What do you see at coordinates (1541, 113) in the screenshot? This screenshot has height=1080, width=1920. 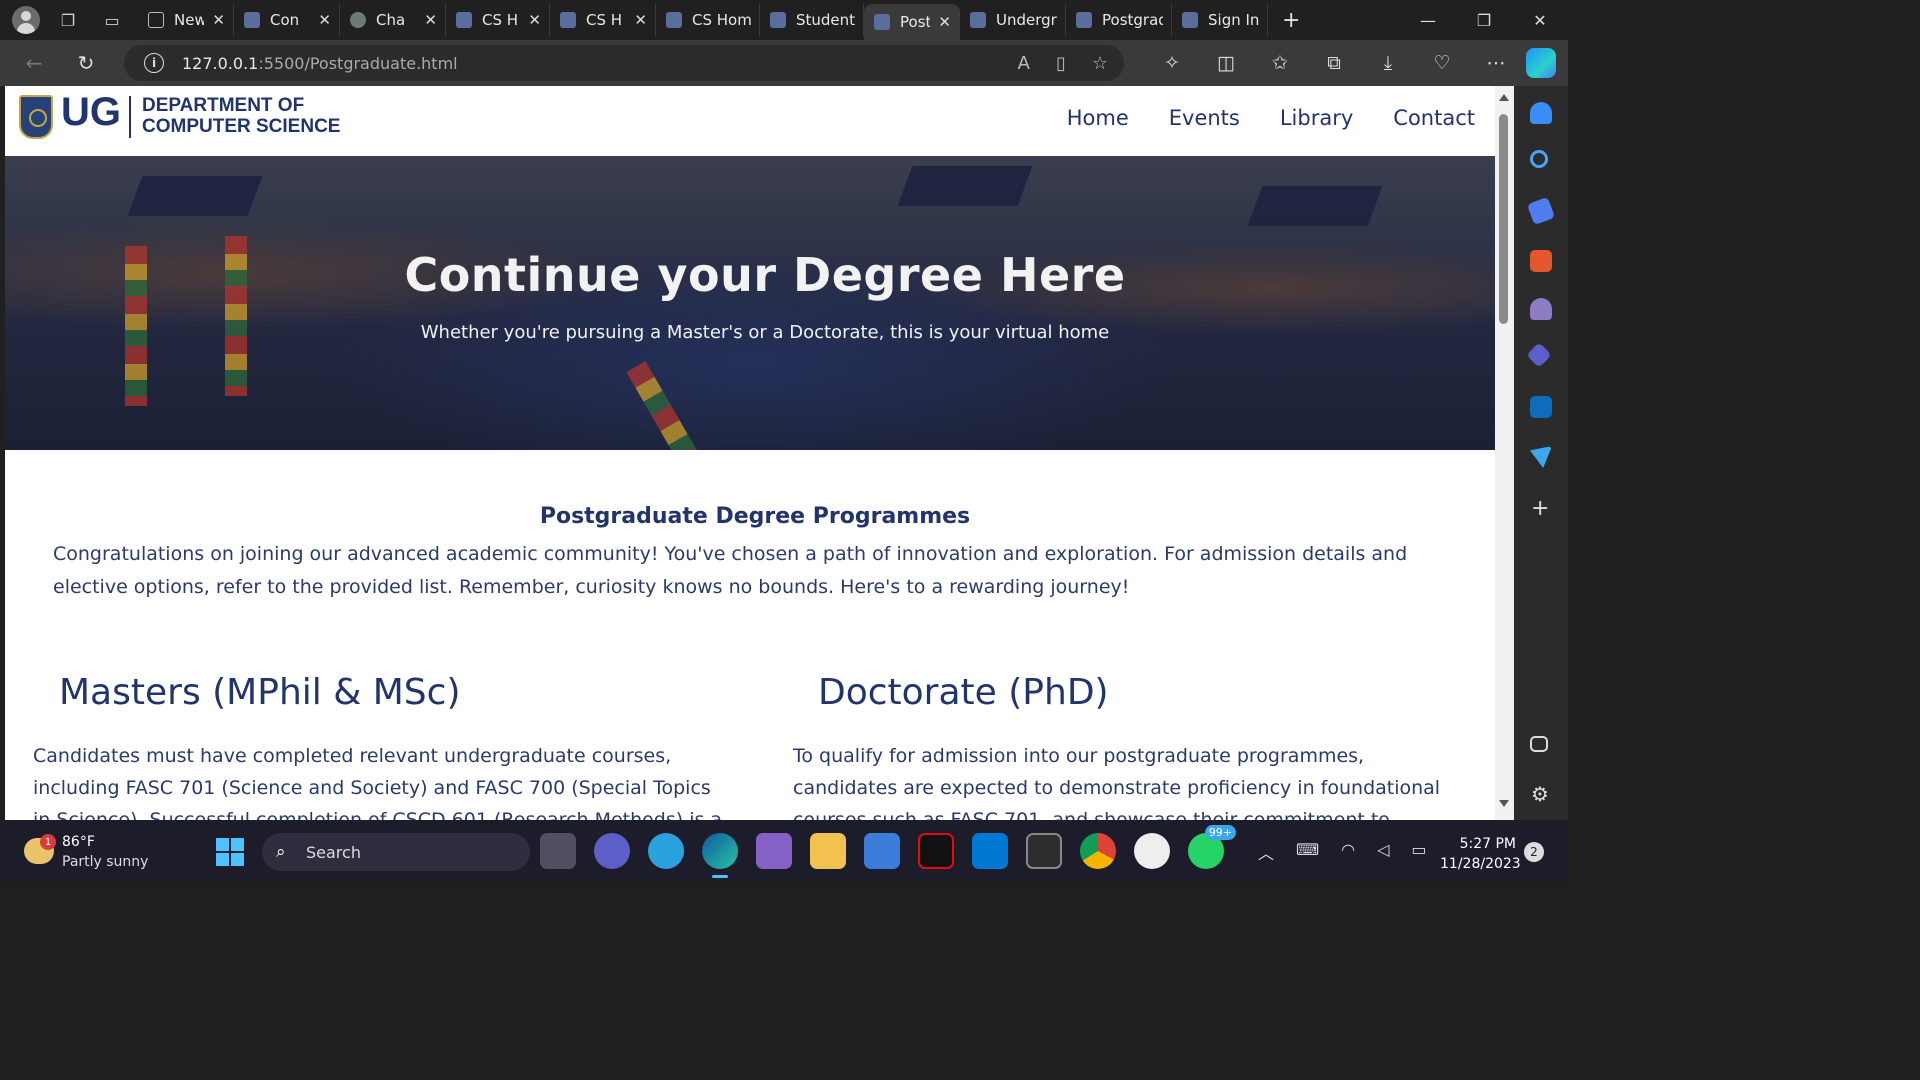 I see `notification-bell-icon` at bounding box center [1541, 113].